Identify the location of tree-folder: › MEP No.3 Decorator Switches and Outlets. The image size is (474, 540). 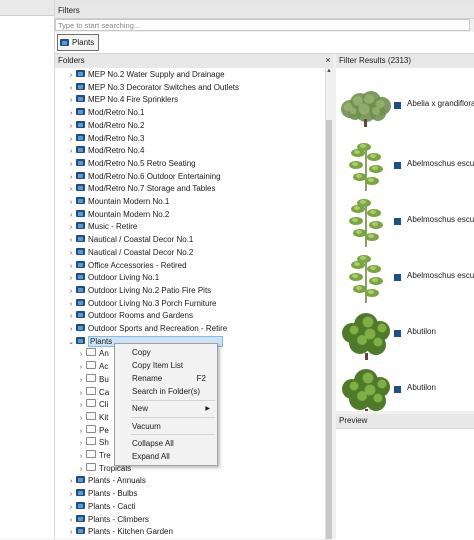
(152, 88).